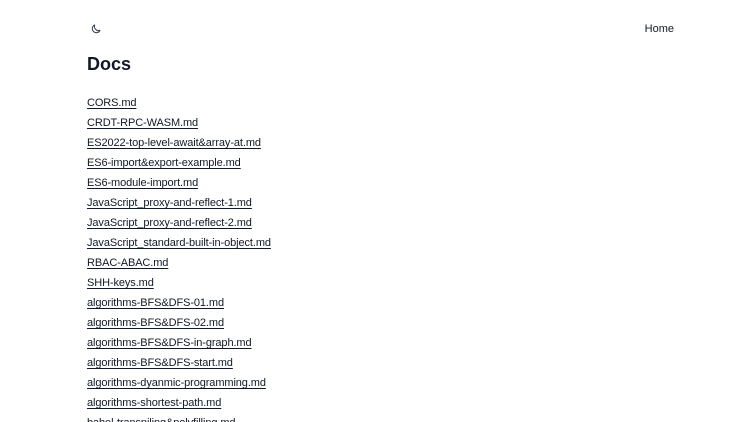 This screenshot has height=422, width=738. What do you see at coordinates (155, 303) in the screenshot?
I see `doc-link: algorithms-BFS&DFS-01.md` at bounding box center [155, 303].